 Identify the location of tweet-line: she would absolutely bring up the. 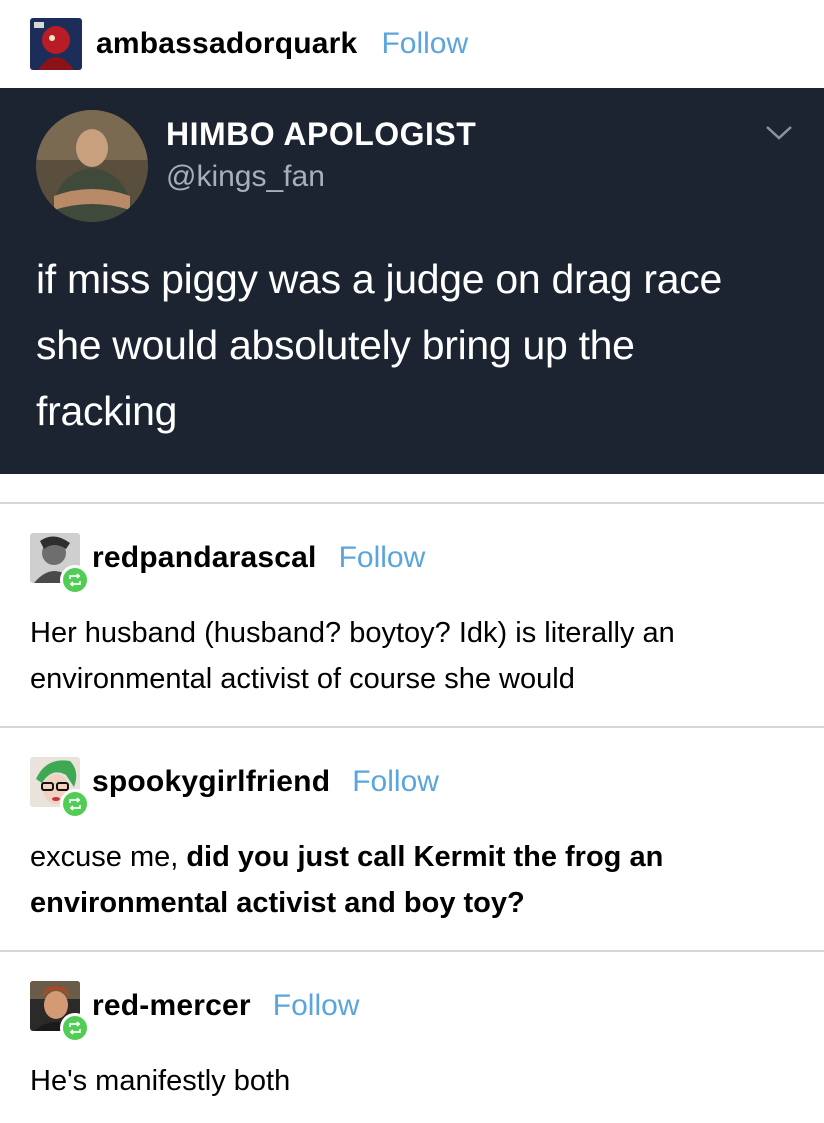
(335, 345).